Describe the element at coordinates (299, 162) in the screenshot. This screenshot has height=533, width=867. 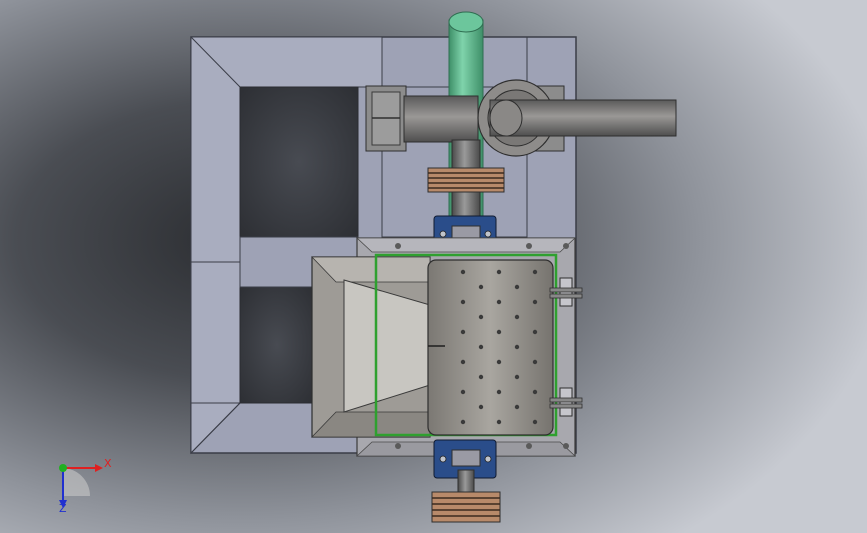
I see `frame-opening-upper` at that location.